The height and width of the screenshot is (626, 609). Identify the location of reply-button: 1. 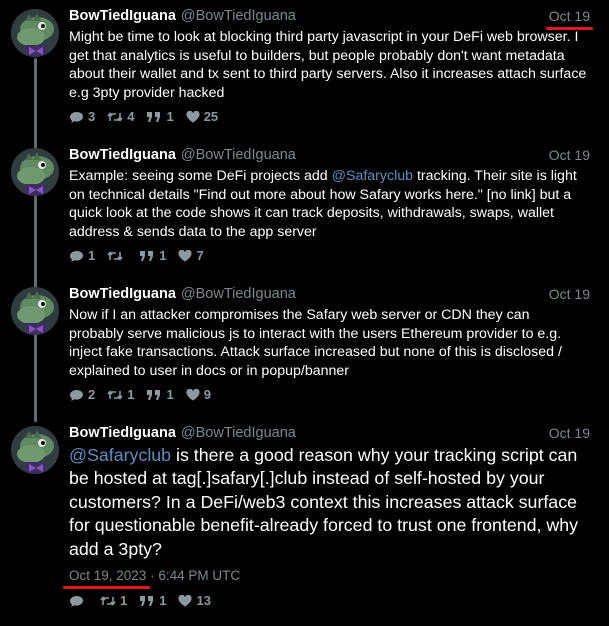
(82, 256).